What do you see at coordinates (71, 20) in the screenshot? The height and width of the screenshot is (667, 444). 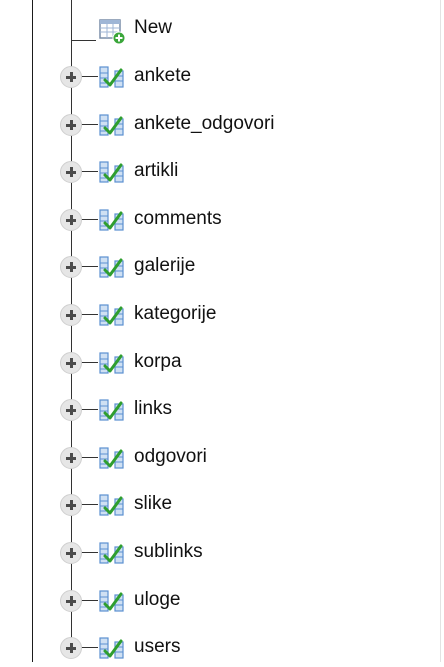 I see `tree-connector-vertical` at bounding box center [71, 20].